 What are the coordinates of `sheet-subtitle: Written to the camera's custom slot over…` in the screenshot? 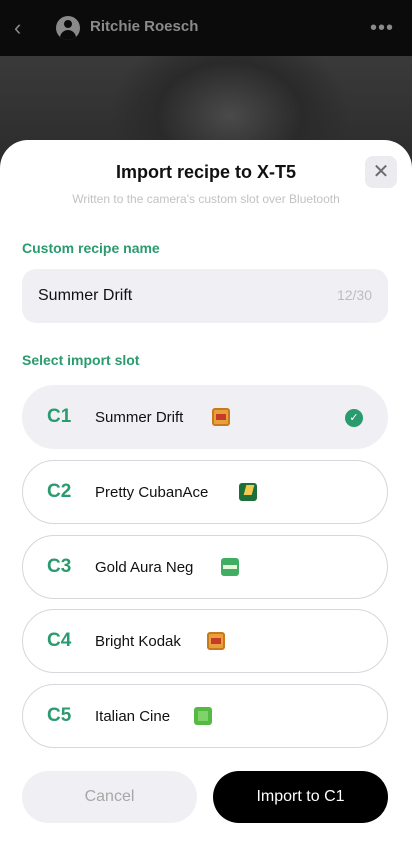 It's located at (206, 199).